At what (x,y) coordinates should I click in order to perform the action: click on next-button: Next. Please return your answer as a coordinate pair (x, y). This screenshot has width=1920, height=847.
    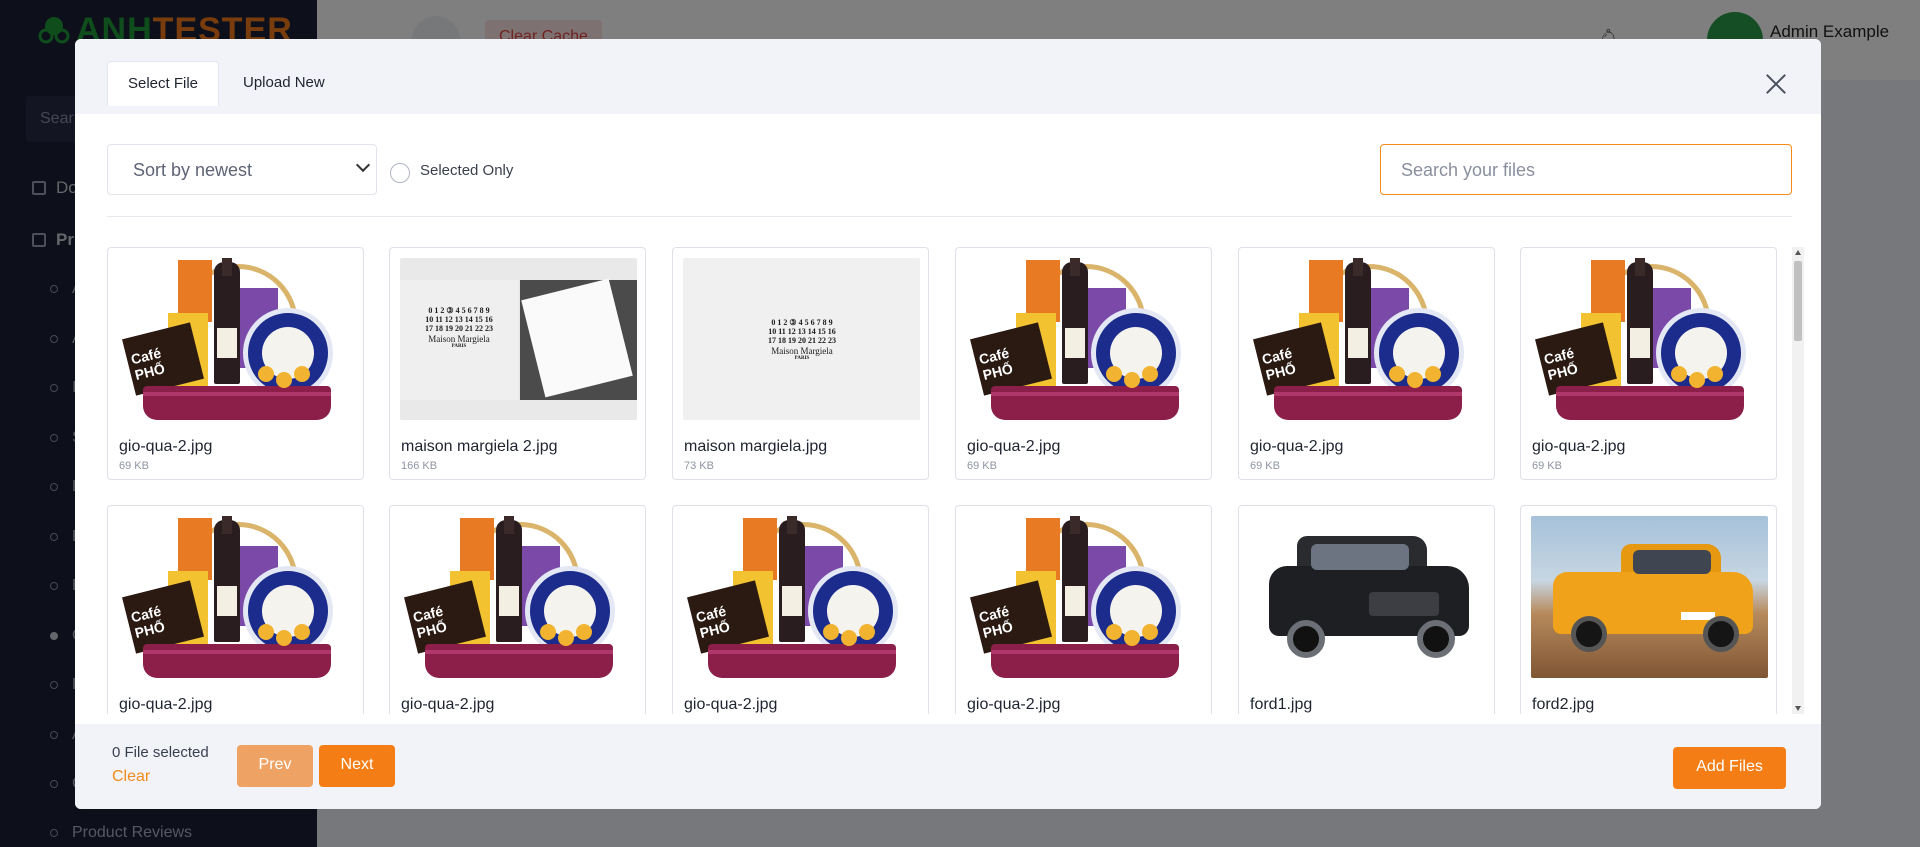
    Looking at the image, I should click on (357, 766).